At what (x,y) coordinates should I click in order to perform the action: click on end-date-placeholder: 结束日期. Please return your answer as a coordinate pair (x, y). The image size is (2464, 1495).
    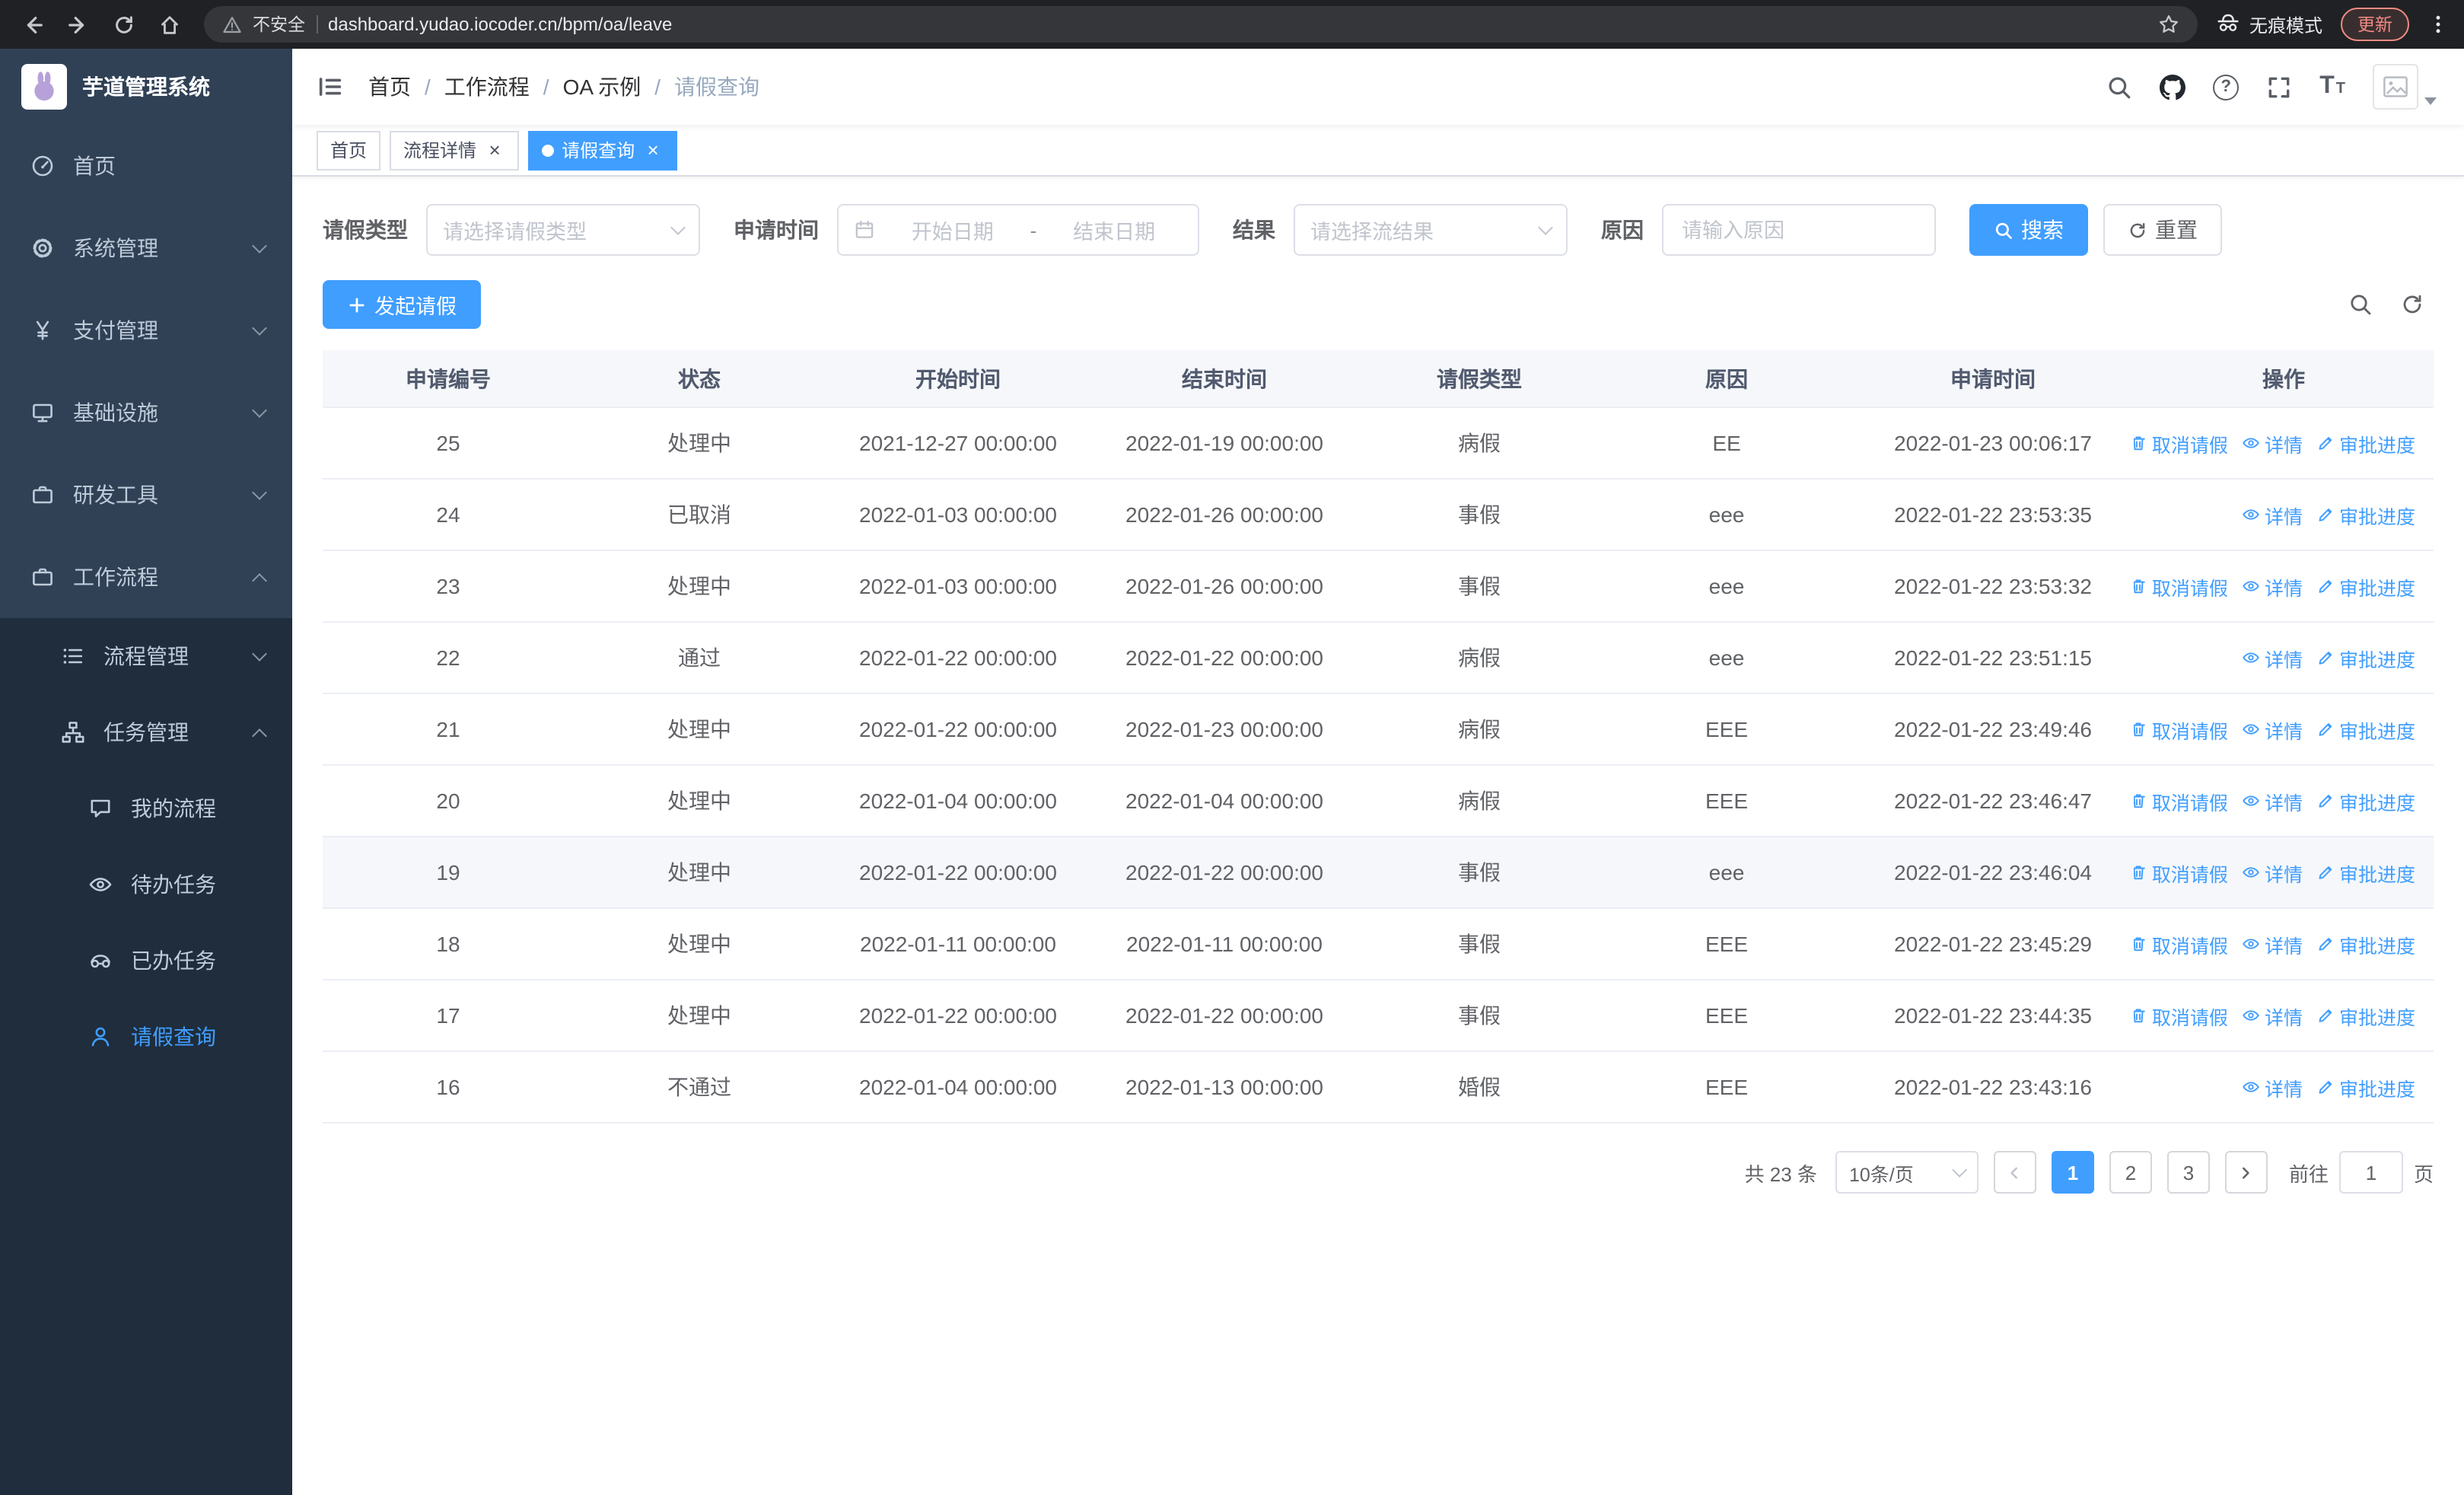
    Looking at the image, I should click on (1114, 230).